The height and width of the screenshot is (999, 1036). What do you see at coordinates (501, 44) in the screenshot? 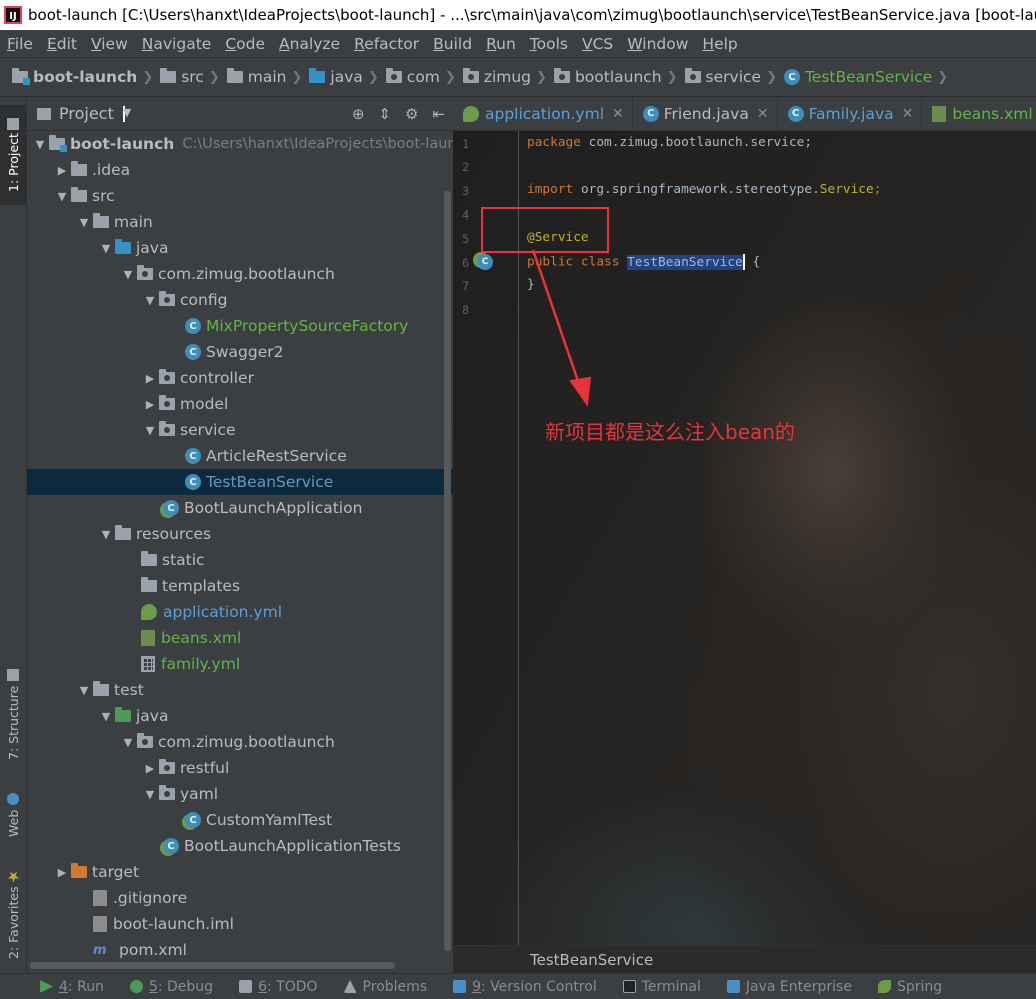
I see `menu-run: Run` at bounding box center [501, 44].